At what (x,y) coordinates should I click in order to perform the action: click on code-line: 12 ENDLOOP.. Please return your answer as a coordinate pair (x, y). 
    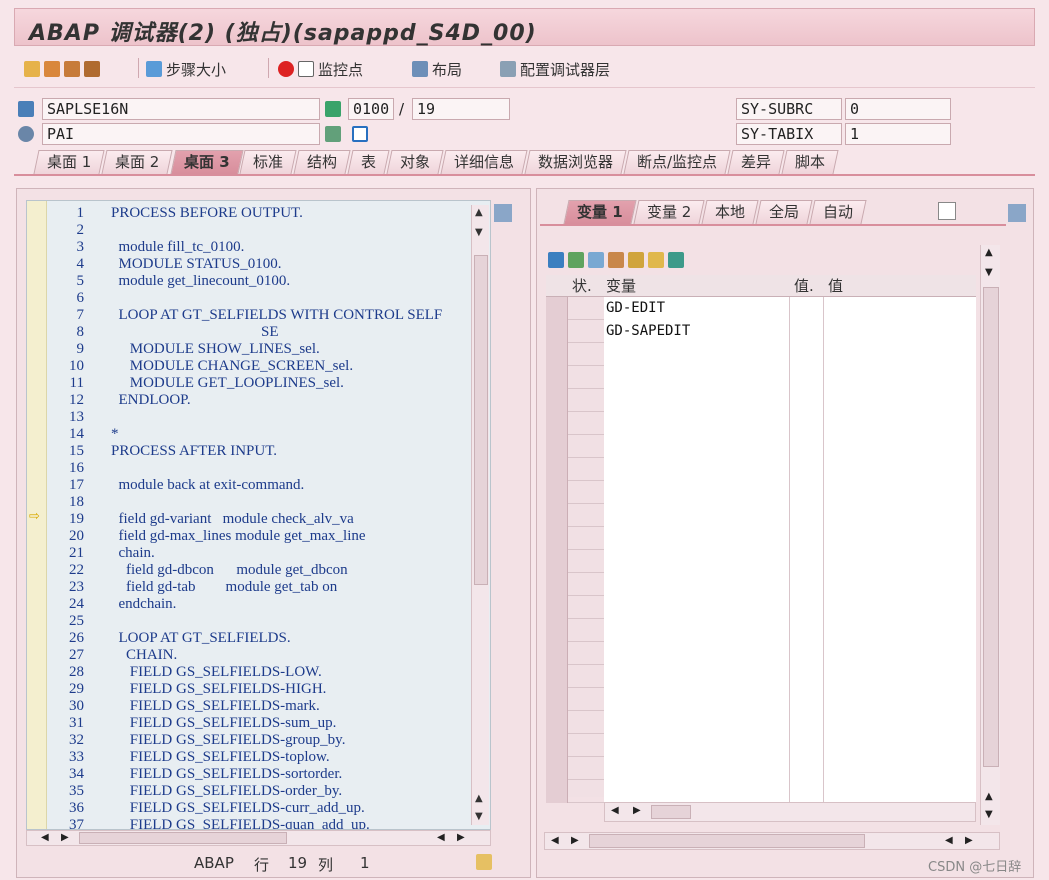
    Looking at the image, I should click on (257, 400).